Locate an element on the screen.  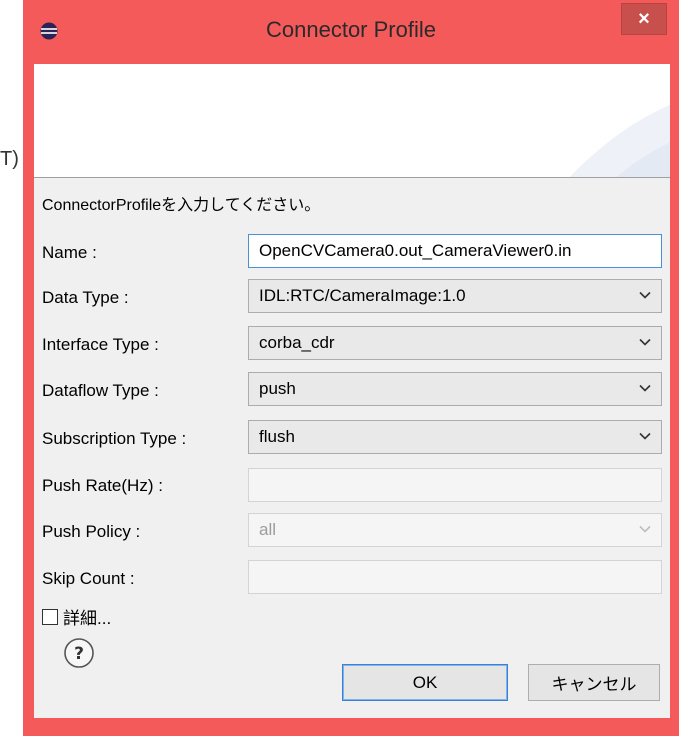
push-policy-value: all is located at coordinates (268, 529).